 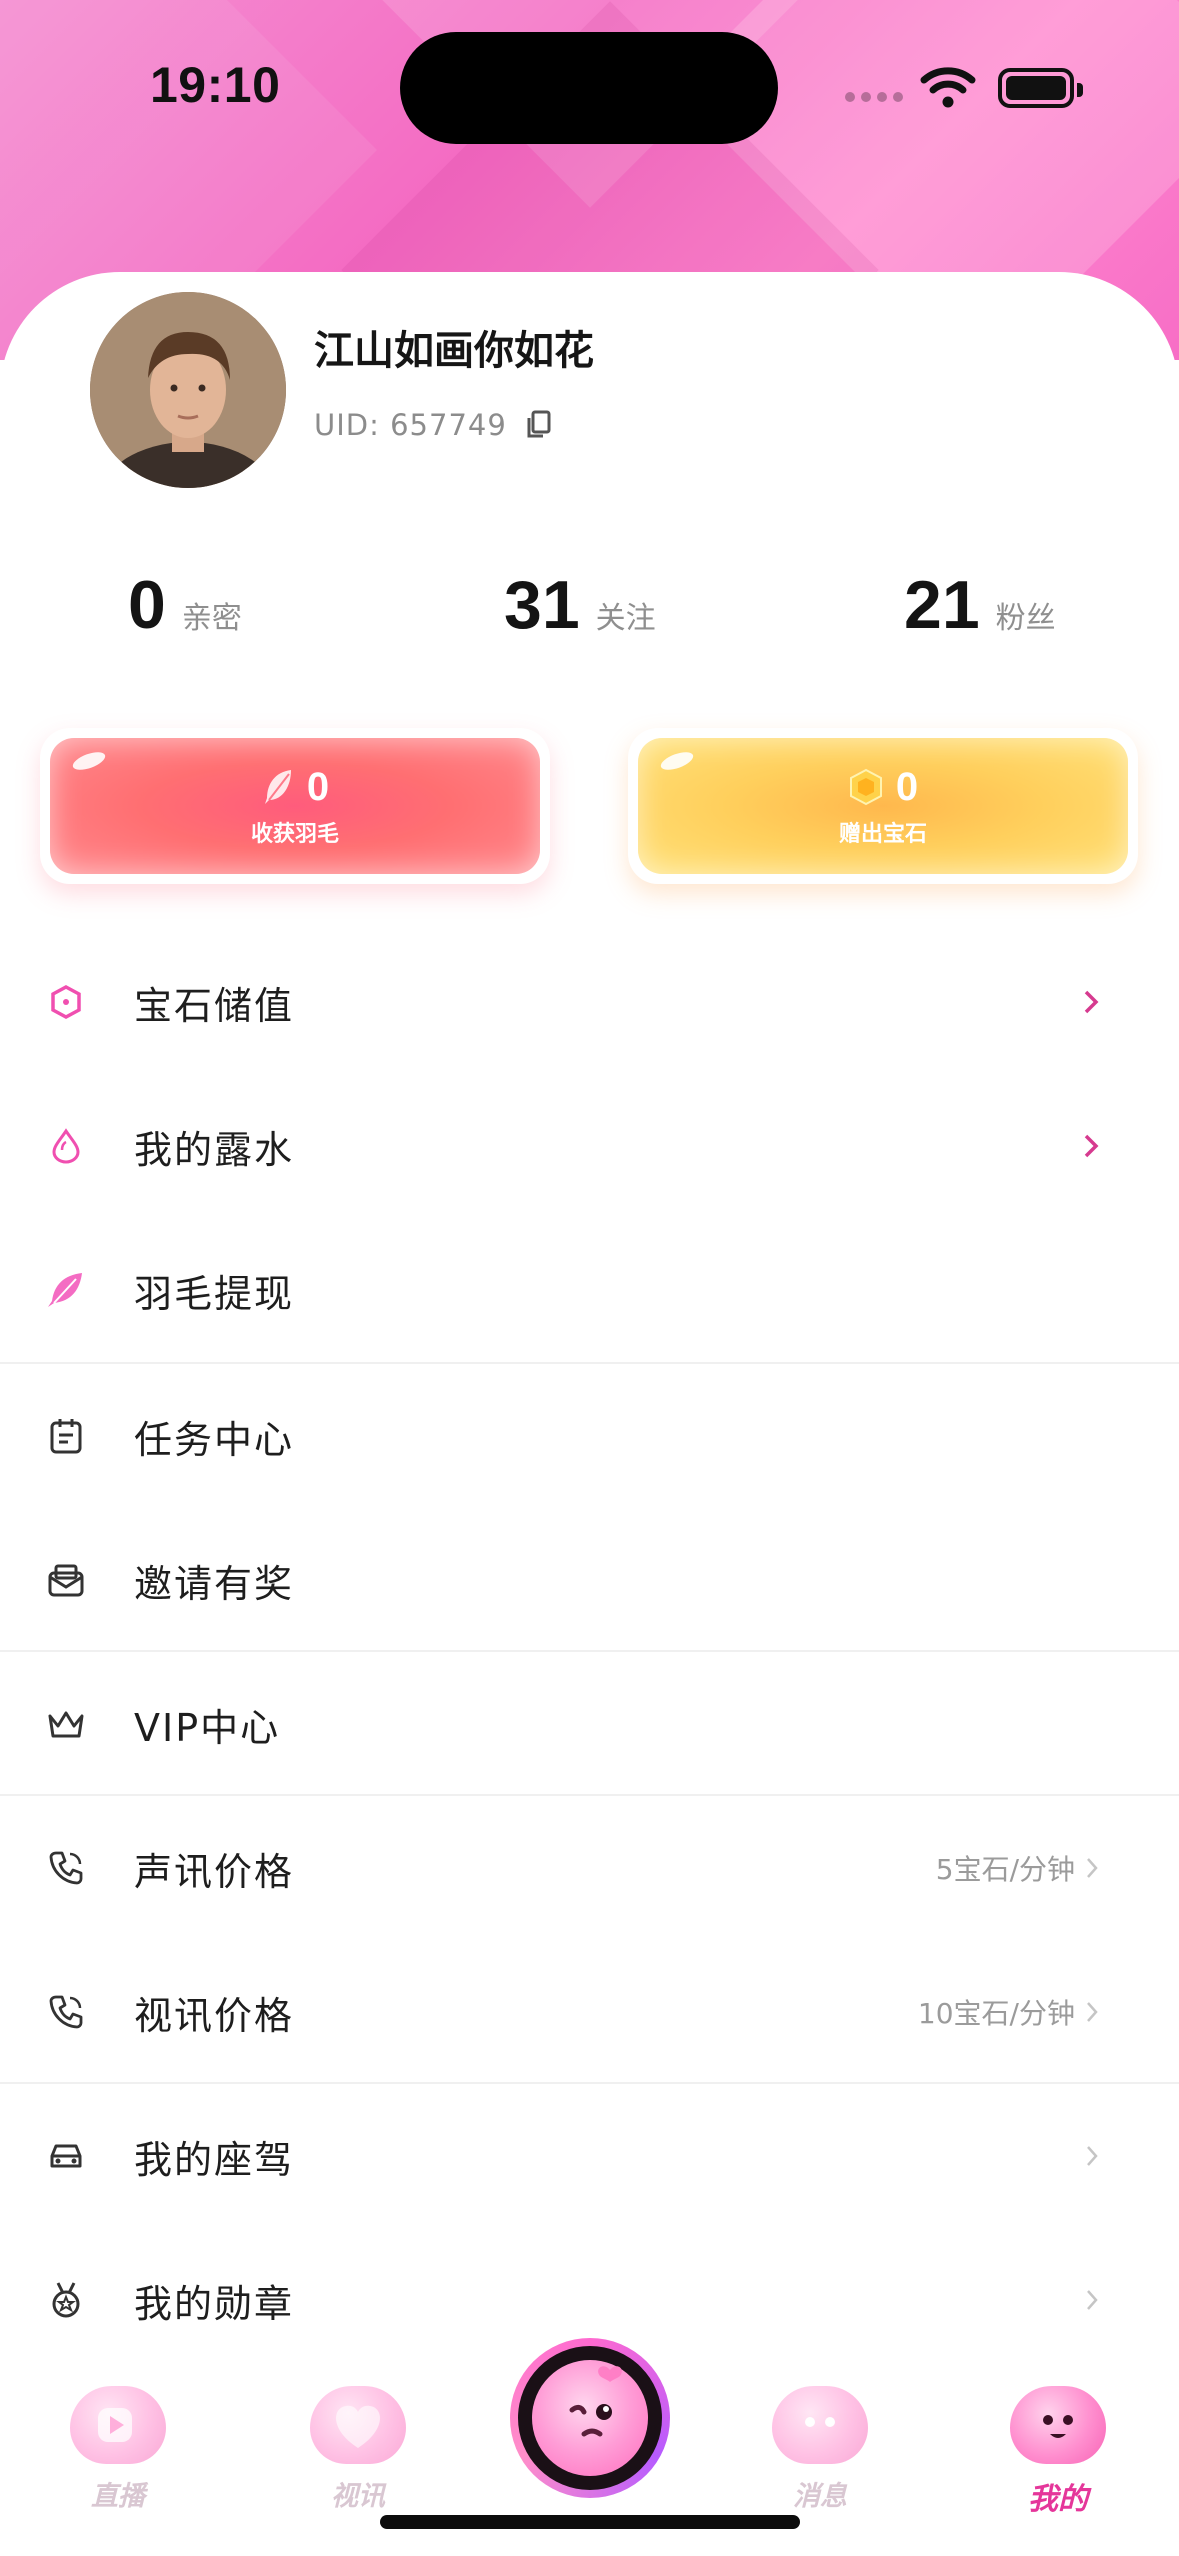 What do you see at coordinates (66, 1436) in the screenshot?
I see `task-clipboard-icon` at bounding box center [66, 1436].